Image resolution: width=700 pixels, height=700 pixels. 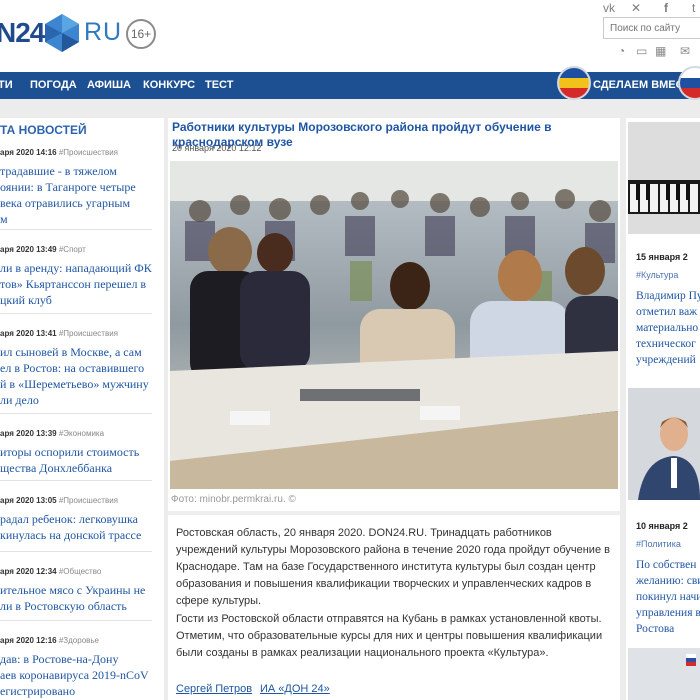 I want to click on facebook-icon: f, so click(x=666, y=8).